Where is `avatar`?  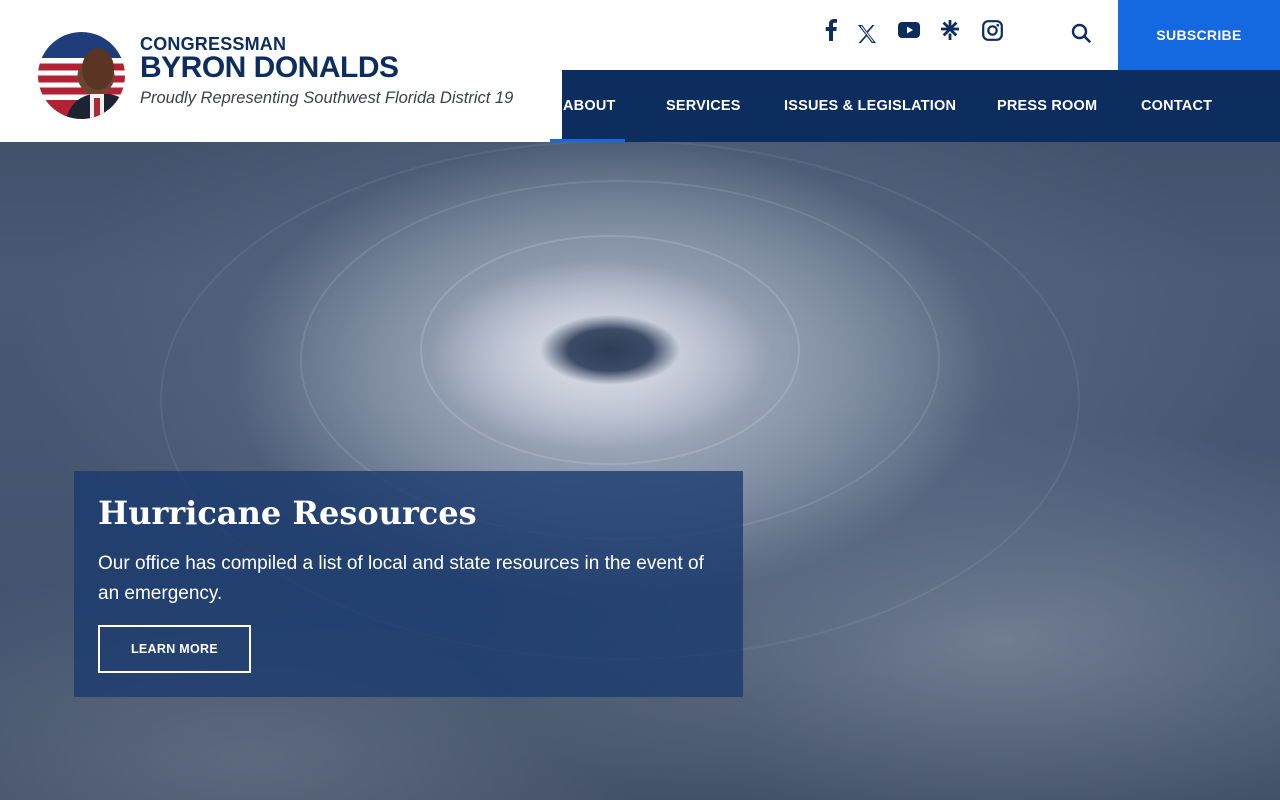
avatar is located at coordinates (81, 75).